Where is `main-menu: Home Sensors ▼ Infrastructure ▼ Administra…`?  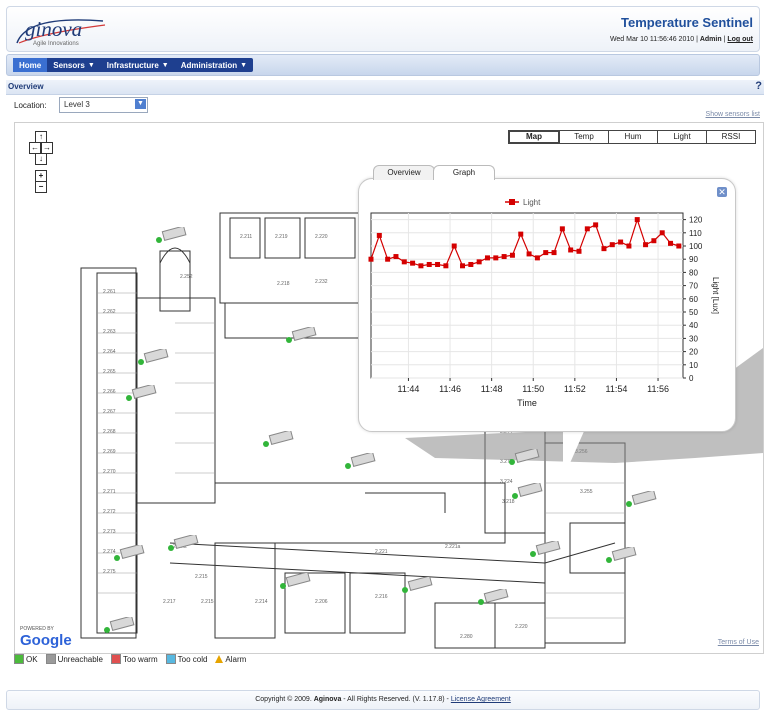
main-menu: Home Sensors ▼ Infrastructure ▼ Administra… is located at coordinates (133, 65).